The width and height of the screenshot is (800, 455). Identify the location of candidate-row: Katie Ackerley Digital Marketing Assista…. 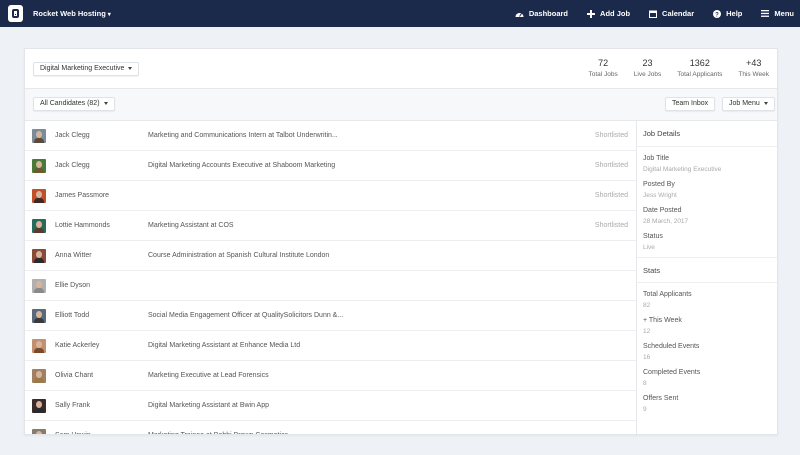
(330, 346).